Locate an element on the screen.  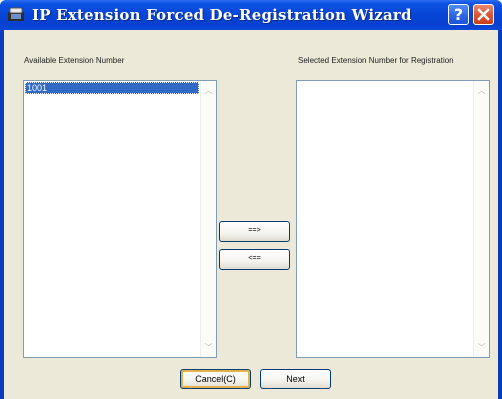
list-item: 1001 is located at coordinates (112, 88).